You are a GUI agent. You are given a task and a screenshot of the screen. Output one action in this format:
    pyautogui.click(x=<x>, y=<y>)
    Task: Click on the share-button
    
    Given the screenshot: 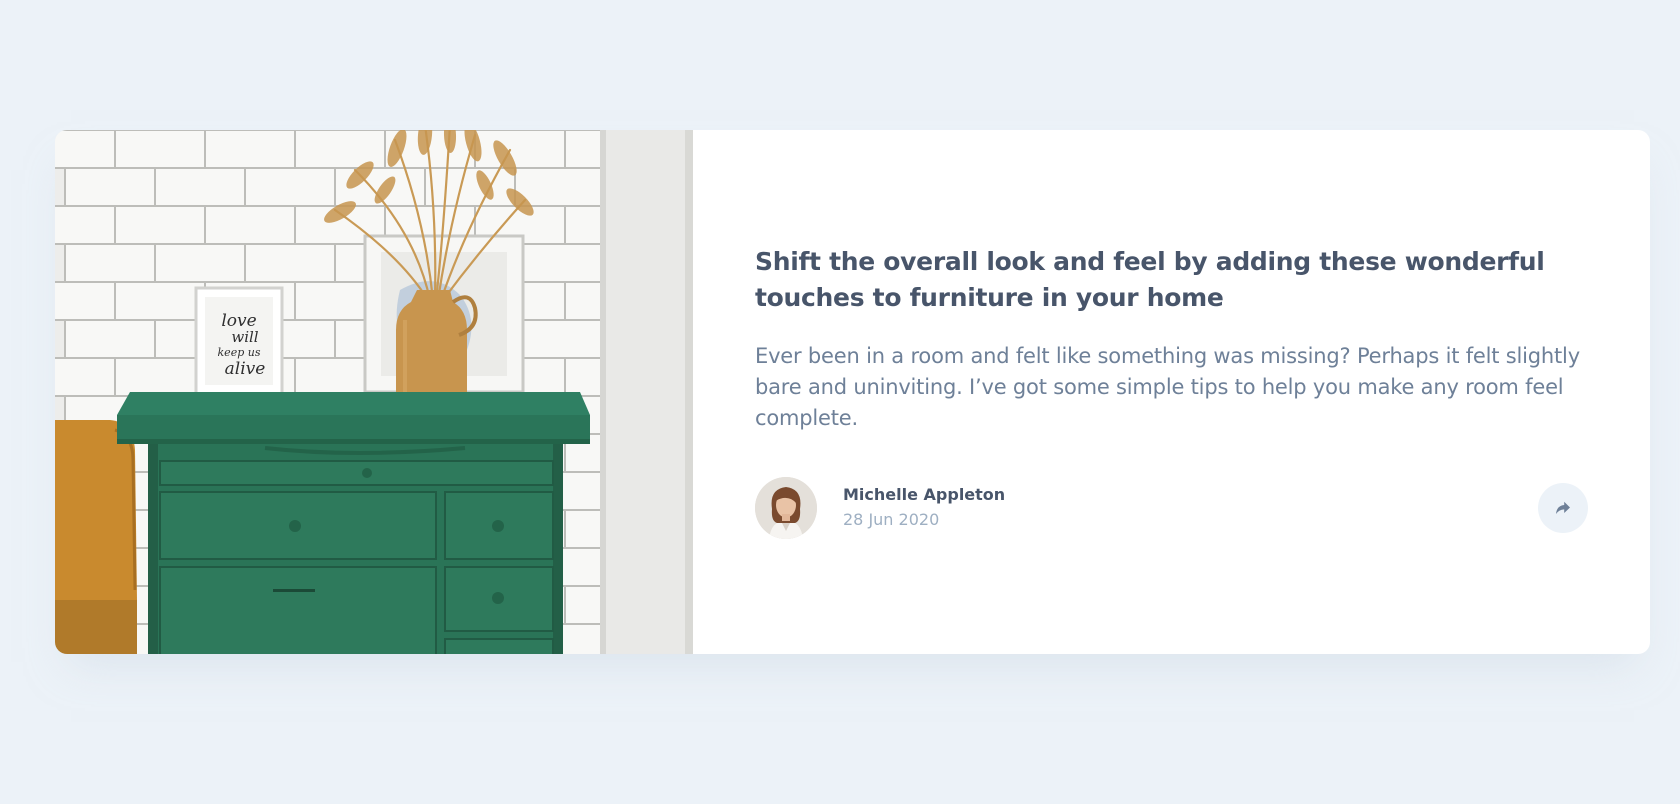 What is the action you would take?
    pyautogui.click(x=1563, y=508)
    